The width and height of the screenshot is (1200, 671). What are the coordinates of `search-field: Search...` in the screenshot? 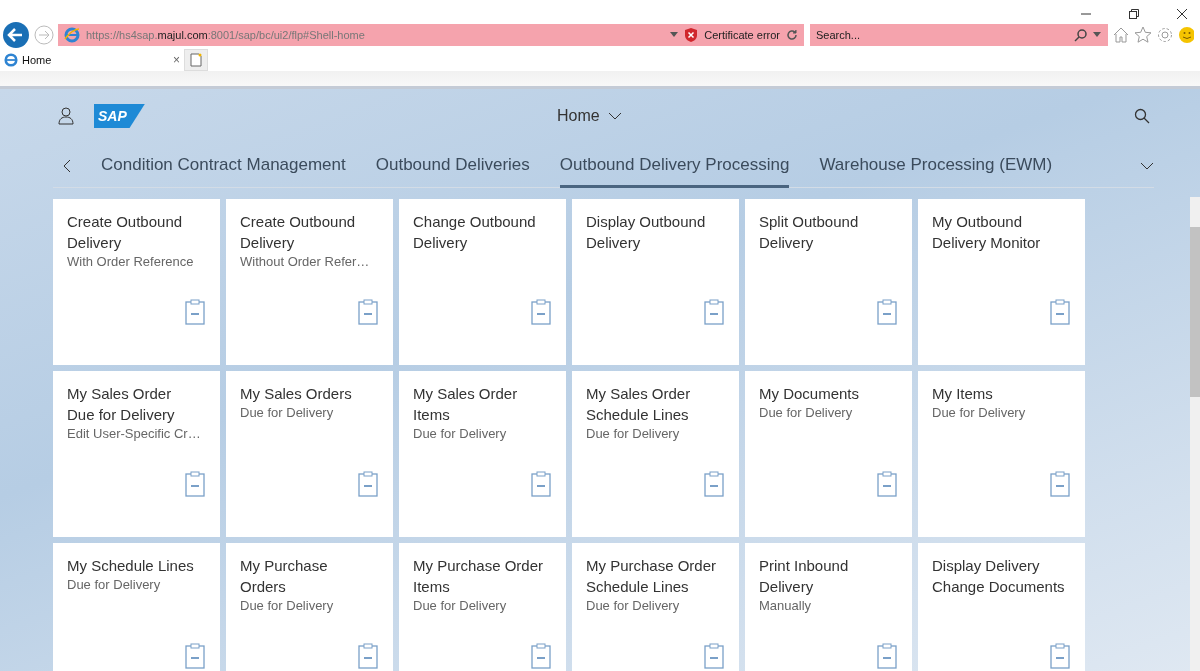 It's located at (959, 35).